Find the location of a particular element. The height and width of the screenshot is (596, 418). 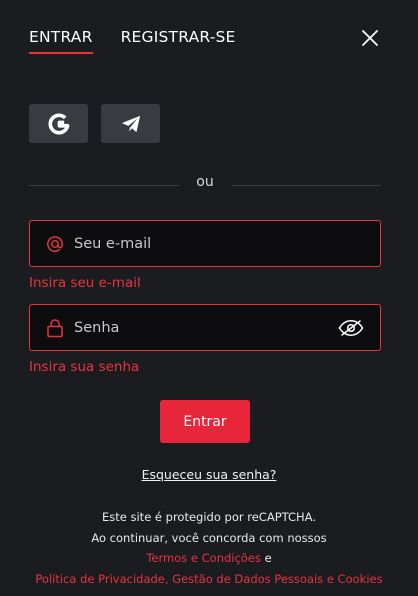

auth-tabs: ENTRAR REGISTRAR-SE is located at coordinates (132, 41).